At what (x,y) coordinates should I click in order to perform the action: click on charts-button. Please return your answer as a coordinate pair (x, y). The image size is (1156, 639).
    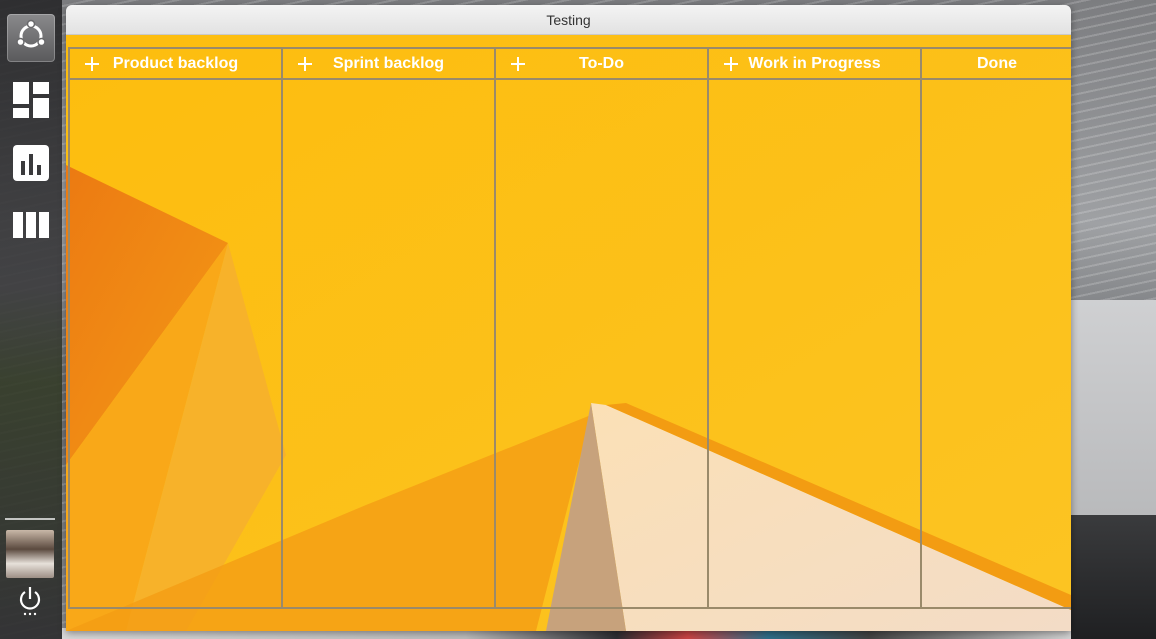
    Looking at the image, I should click on (31, 165).